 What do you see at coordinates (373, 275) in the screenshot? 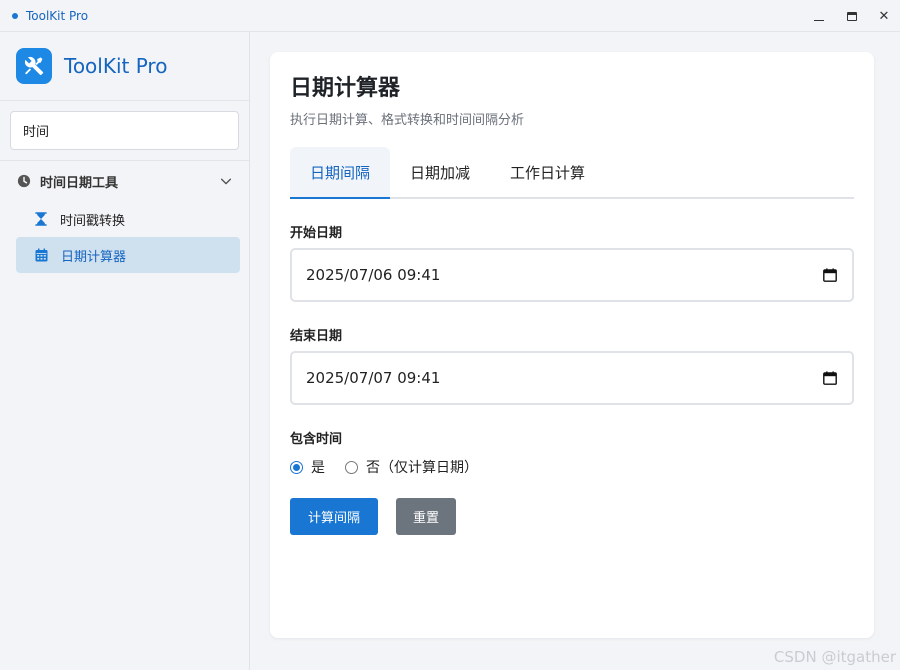
I see `start-date-value: 2025/07/06 09:41` at bounding box center [373, 275].